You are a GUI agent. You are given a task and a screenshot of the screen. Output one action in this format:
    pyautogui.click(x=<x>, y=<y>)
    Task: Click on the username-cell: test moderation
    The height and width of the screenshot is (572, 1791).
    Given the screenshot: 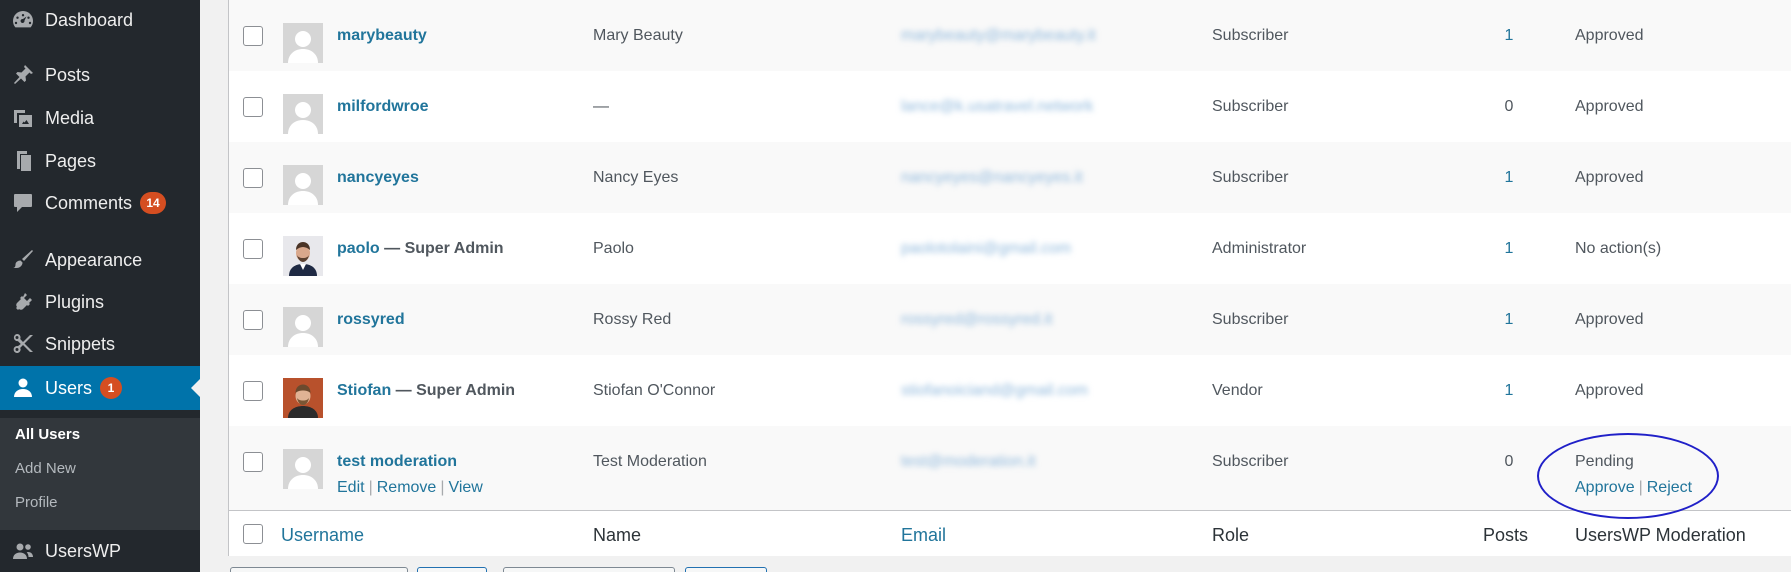 What is the action you would take?
    pyautogui.click(x=397, y=462)
    